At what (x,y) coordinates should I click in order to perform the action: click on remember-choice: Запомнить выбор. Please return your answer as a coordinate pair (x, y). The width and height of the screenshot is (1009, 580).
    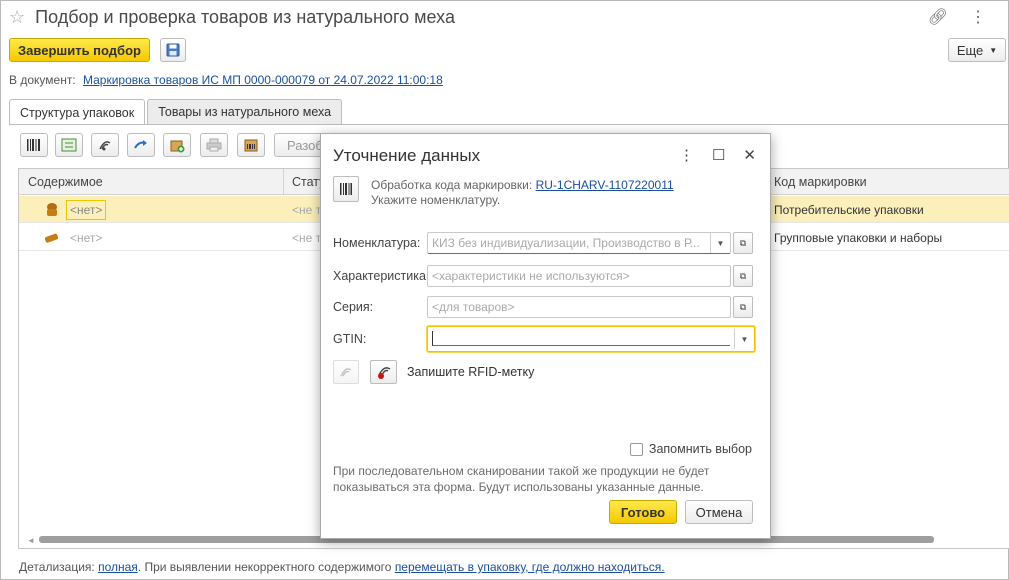
    Looking at the image, I should click on (690, 449).